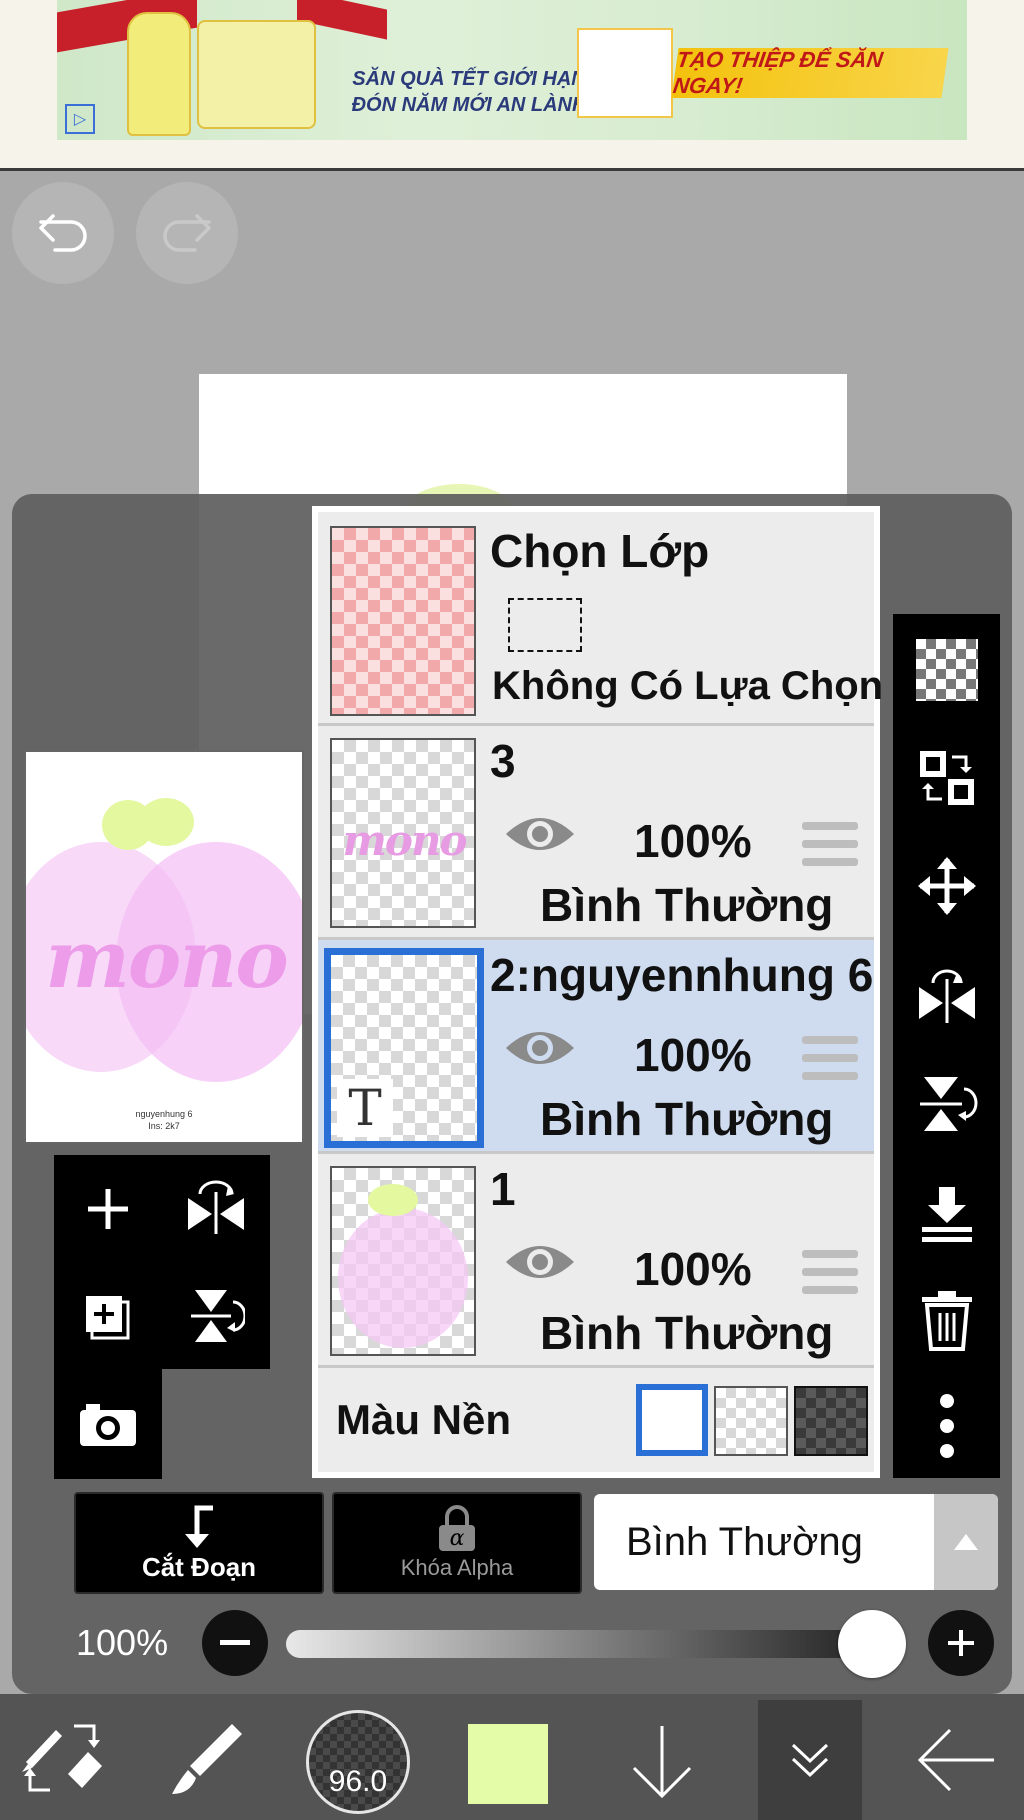 The height and width of the screenshot is (1820, 1024). I want to click on canvas-preview: mono nguyenhung 6 Ins: 2k7, so click(164, 947).